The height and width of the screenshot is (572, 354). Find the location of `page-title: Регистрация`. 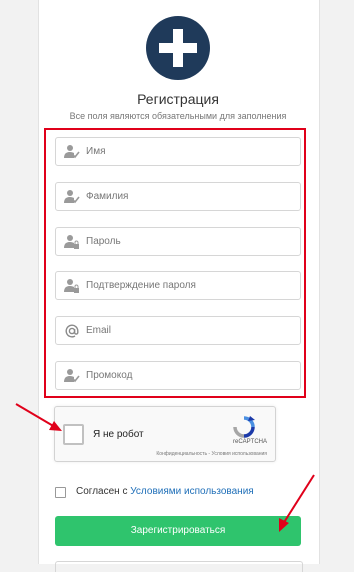

page-title: Регистрация is located at coordinates (178, 99).